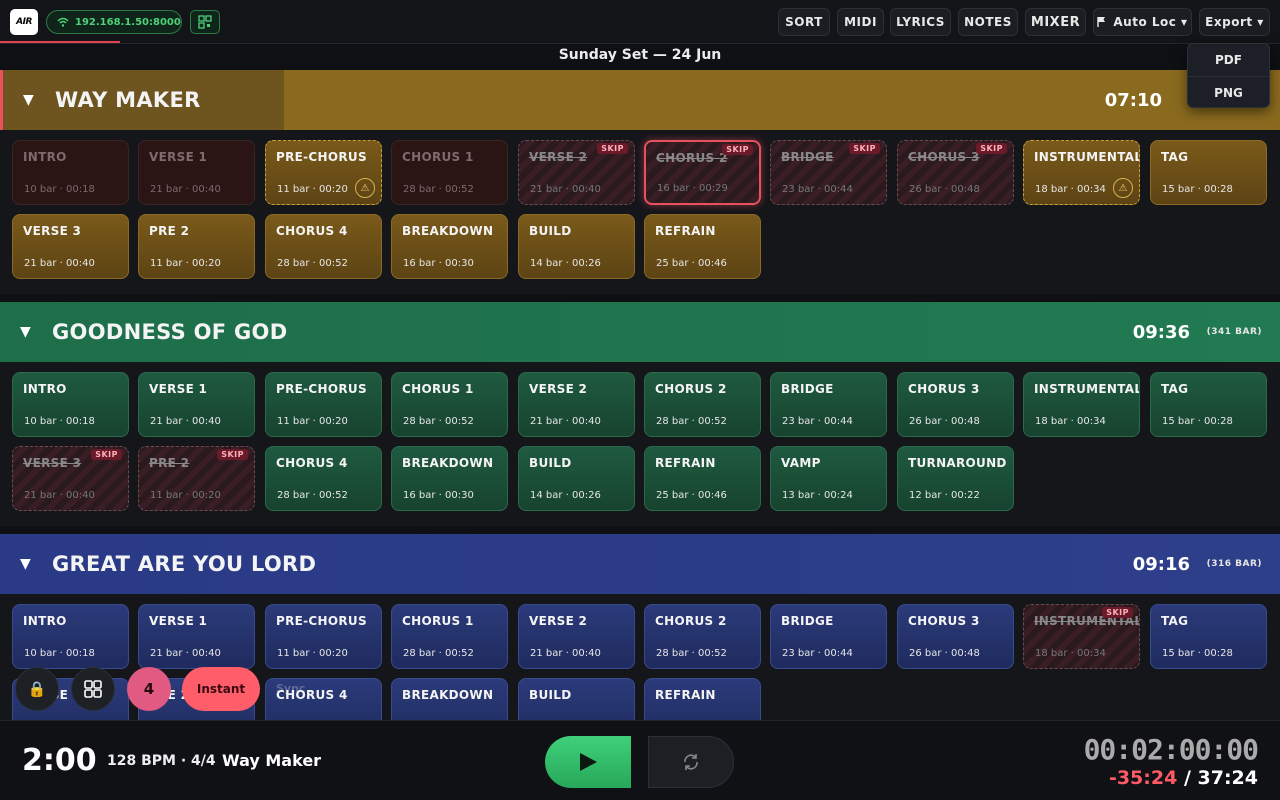 The image size is (1280, 800). What do you see at coordinates (1142, 22) in the screenshot?
I see `auto-loc-button: Auto Loc ▾` at bounding box center [1142, 22].